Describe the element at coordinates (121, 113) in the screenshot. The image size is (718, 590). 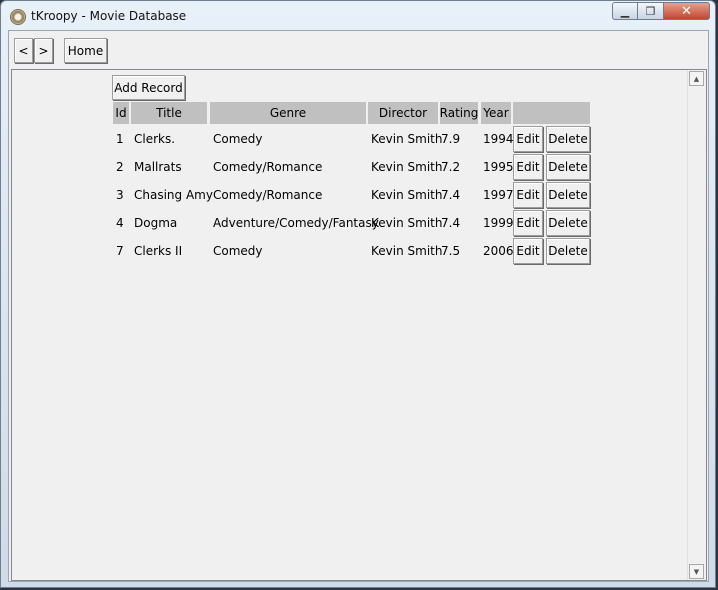
I see `column-header-id: Id` at that location.